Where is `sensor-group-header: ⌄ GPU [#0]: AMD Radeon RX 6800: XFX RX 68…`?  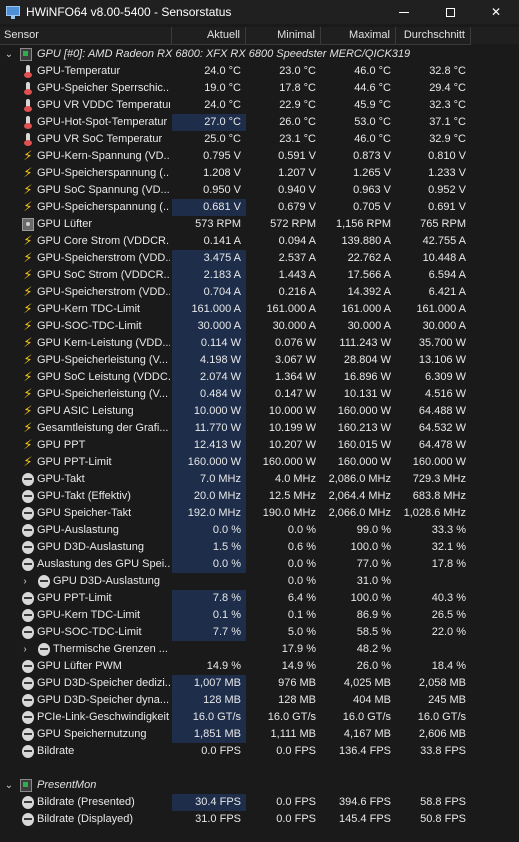 sensor-group-header: ⌄ GPU [#0]: AMD Radeon RX 6800: XFX RX 68… is located at coordinates (235, 54).